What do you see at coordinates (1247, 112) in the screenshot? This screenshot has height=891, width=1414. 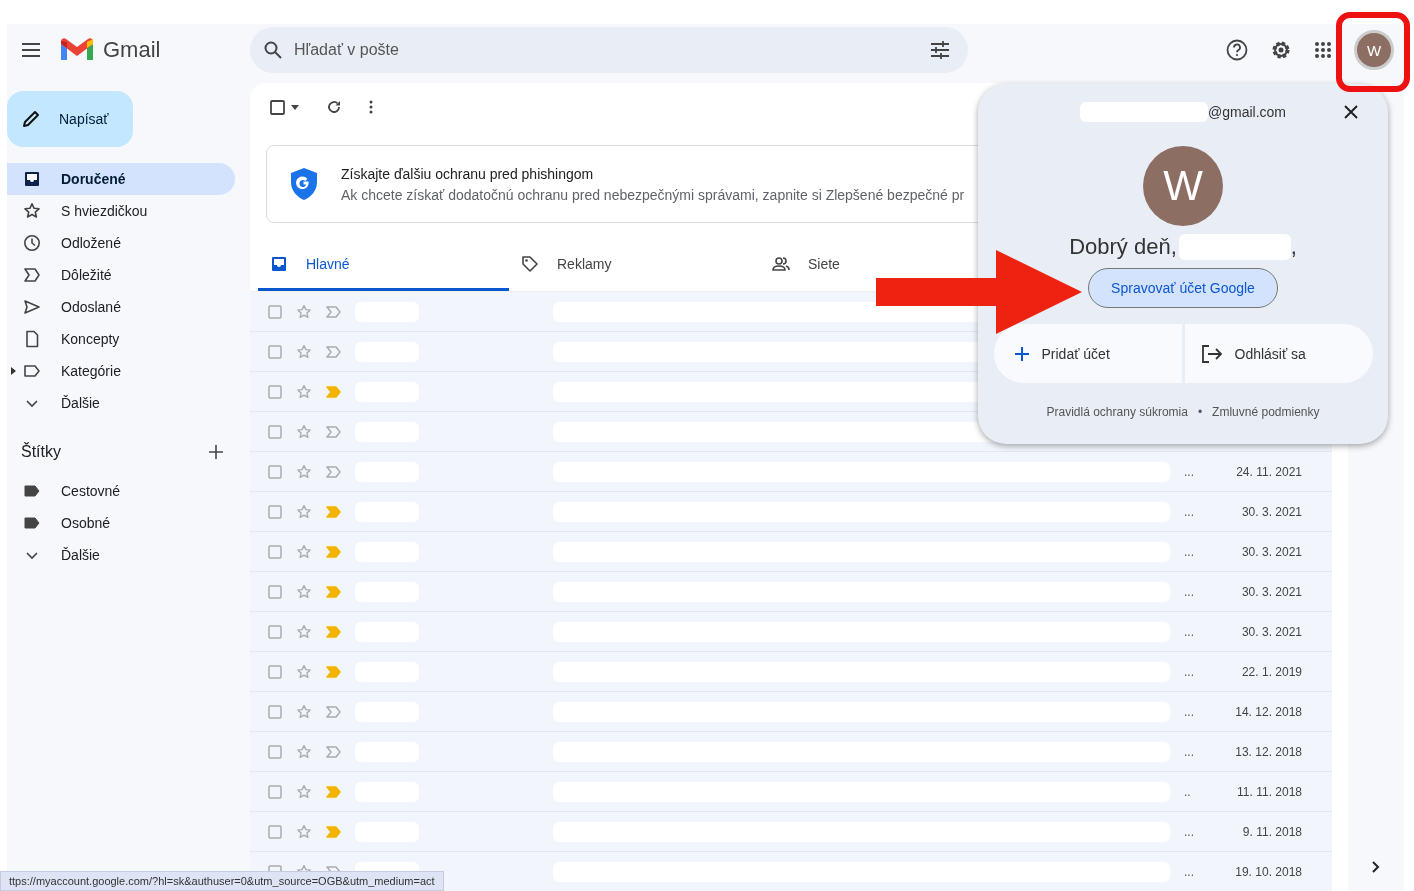 I see `account-email: @gmail.com` at bounding box center [1247, 112].